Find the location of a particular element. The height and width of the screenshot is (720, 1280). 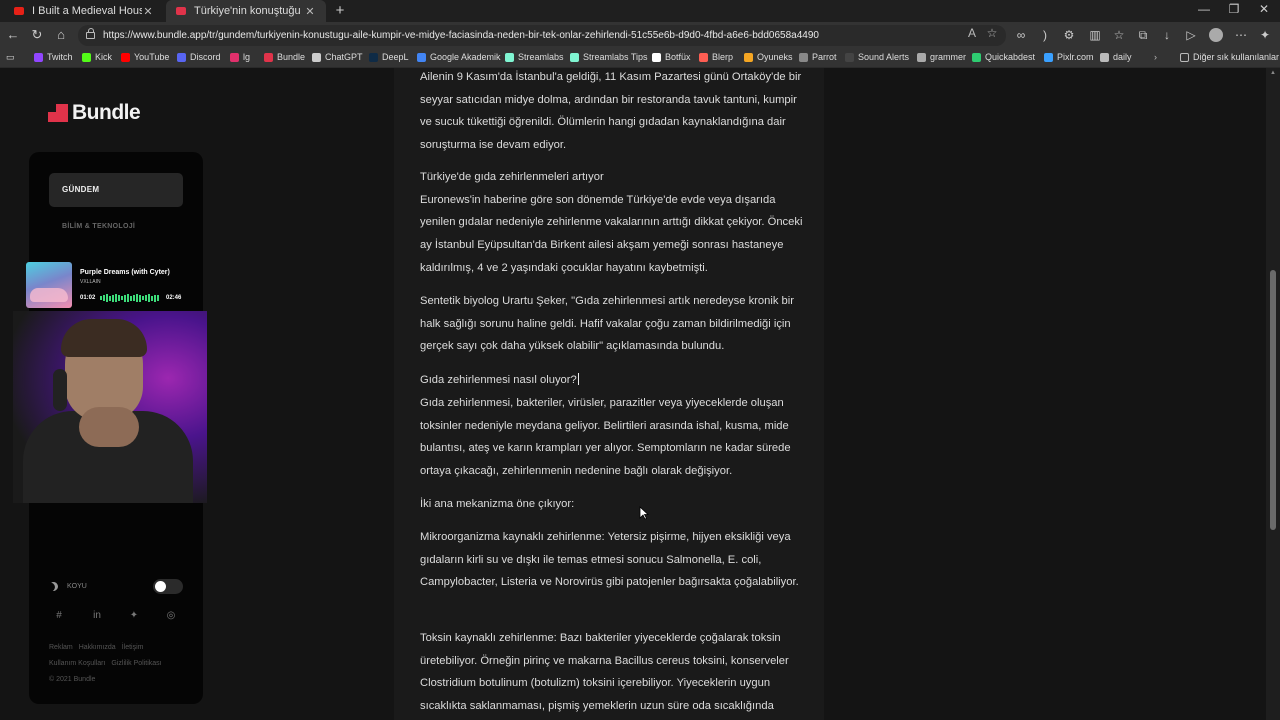

bookmark-item: Sound Alerts is located at coordinates (877, 57).